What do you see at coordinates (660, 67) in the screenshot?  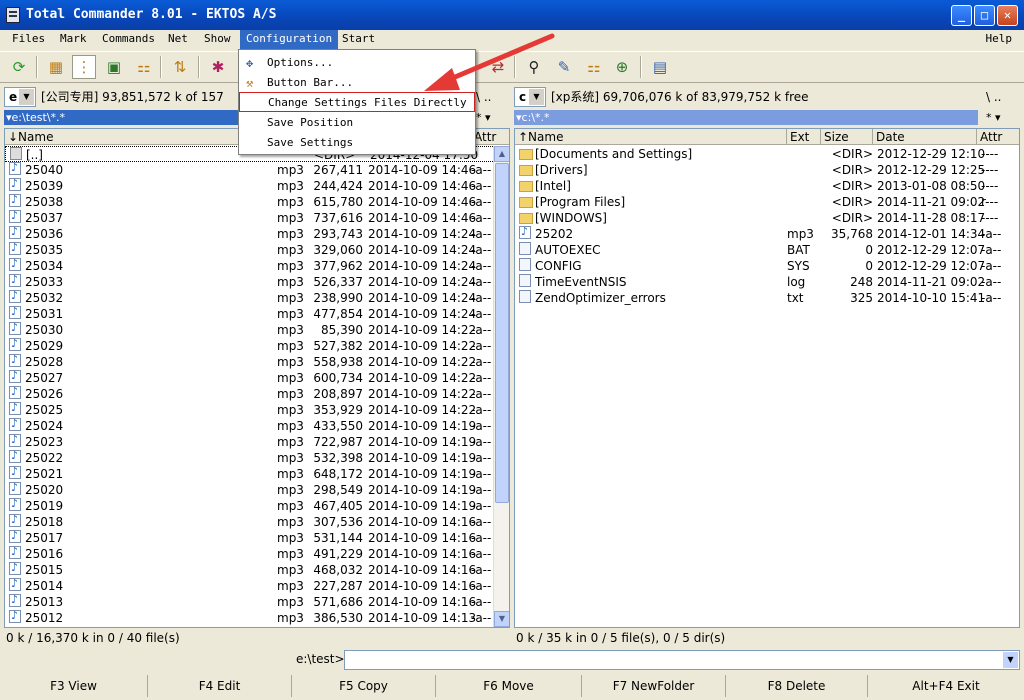 I see `notepad-icon: ▤` at bounding box center [660, 67].